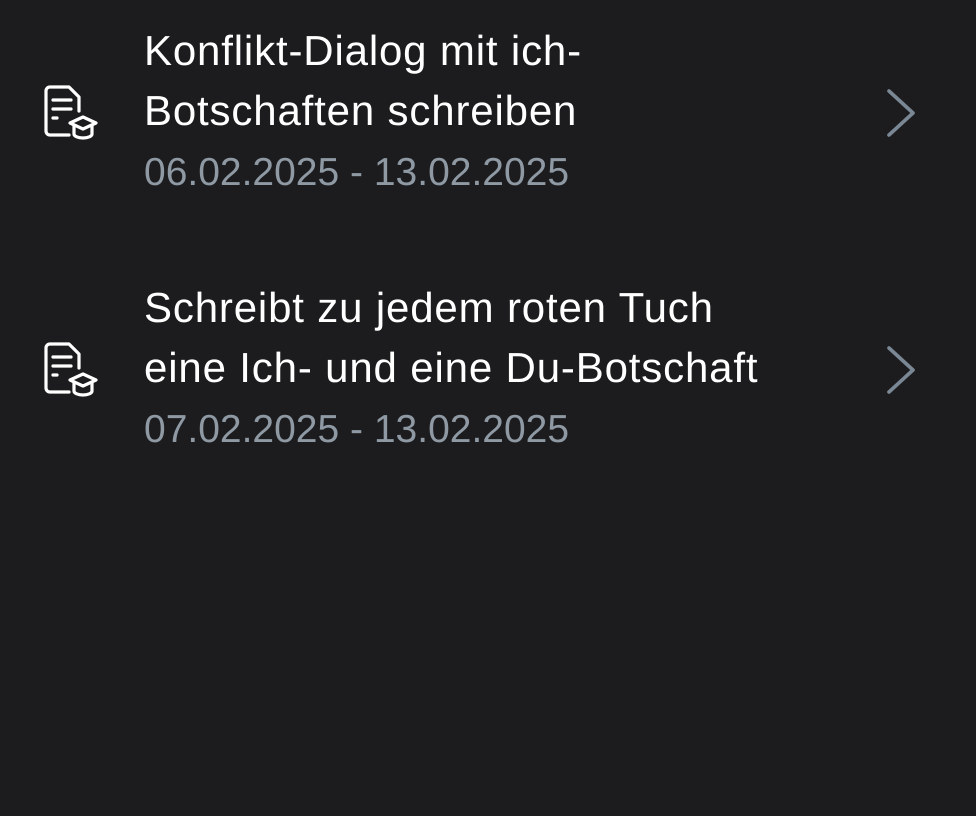  I want to click on assignment-title: Konflikt-Dialog mit ich- Botschaften schreiben, so click(363, 81).